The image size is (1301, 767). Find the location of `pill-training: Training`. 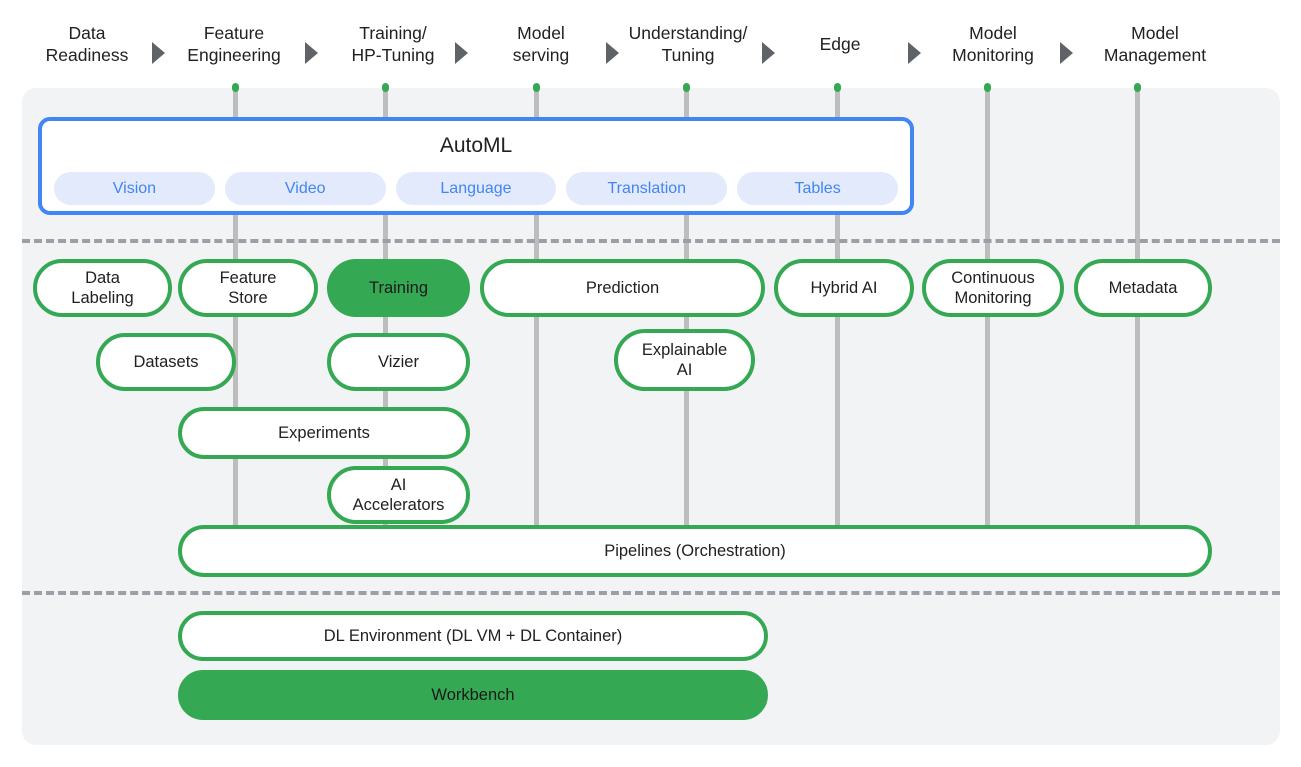

pill-training: Training is located at coordinates (398, 288).